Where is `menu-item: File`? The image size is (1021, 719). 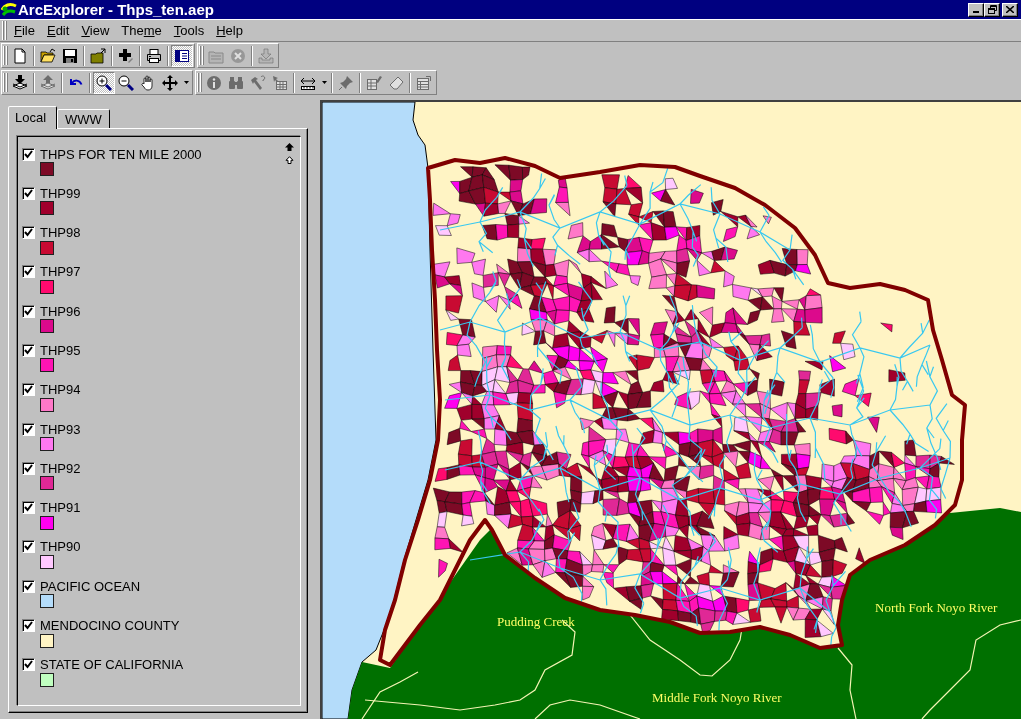 menu-item: File is located at coordinates (24, 30).